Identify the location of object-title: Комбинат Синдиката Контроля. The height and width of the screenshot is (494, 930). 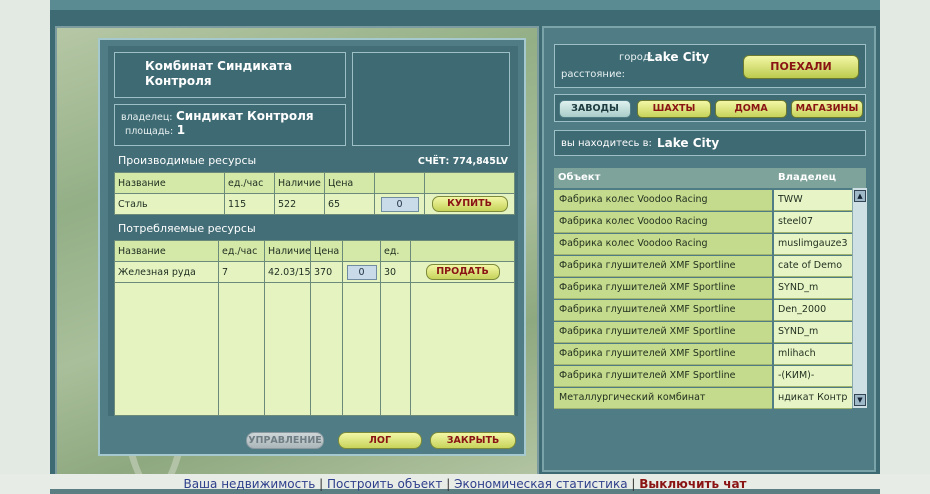
(230, 75).